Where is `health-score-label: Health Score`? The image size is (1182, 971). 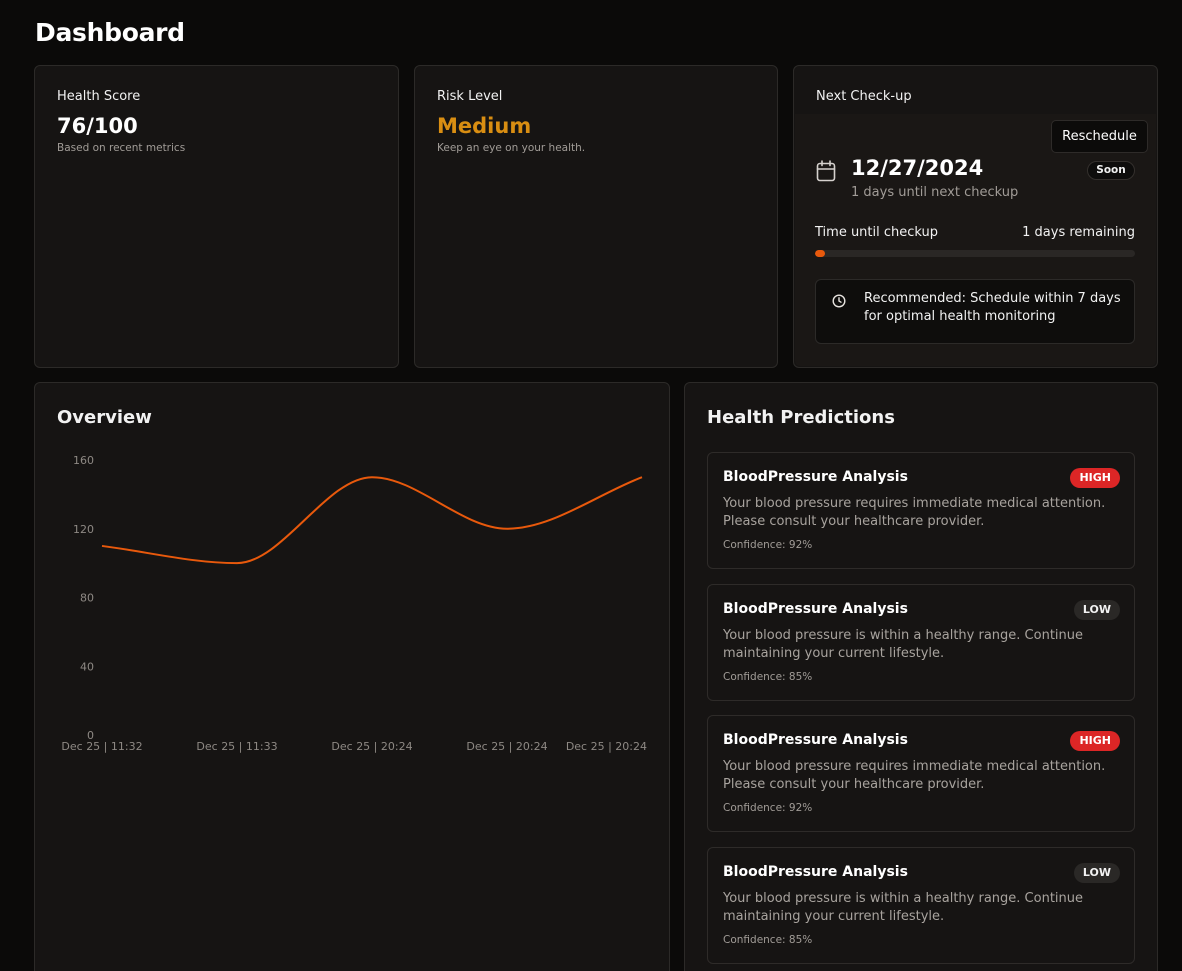
health-score-label: Health Score is located at coordinates (99, 96).